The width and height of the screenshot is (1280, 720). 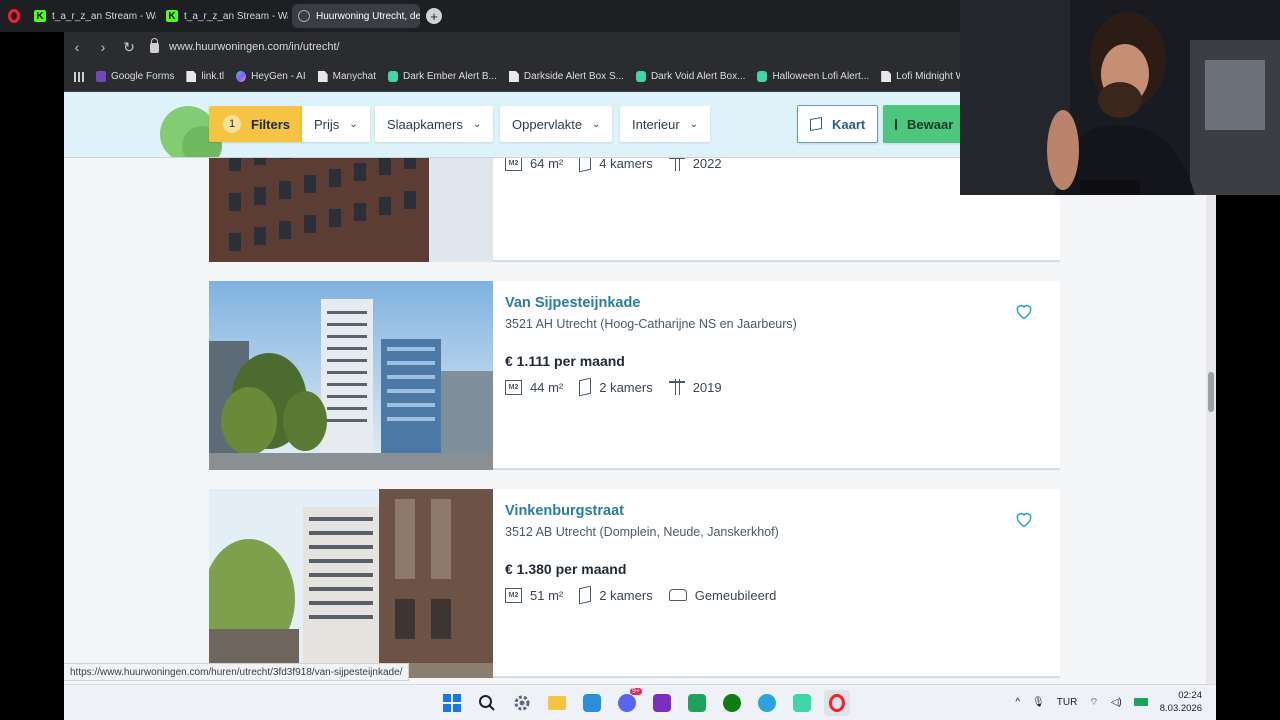 I want to click on language-indicator: TUR, so click(x=1067, y=702).